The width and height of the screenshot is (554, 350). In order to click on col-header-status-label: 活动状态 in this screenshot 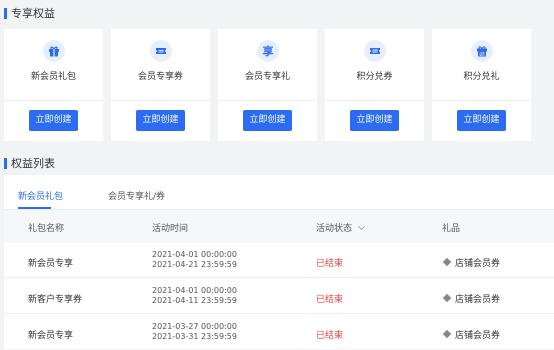, I will do `click(334, 229)`.